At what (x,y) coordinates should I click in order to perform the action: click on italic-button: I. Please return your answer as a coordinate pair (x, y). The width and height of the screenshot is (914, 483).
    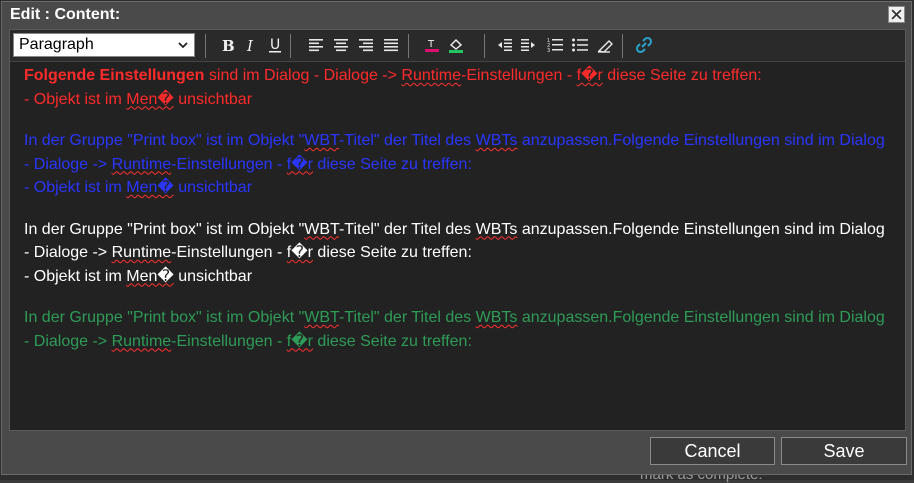
    Looking at the image, I should click on (251, 45).